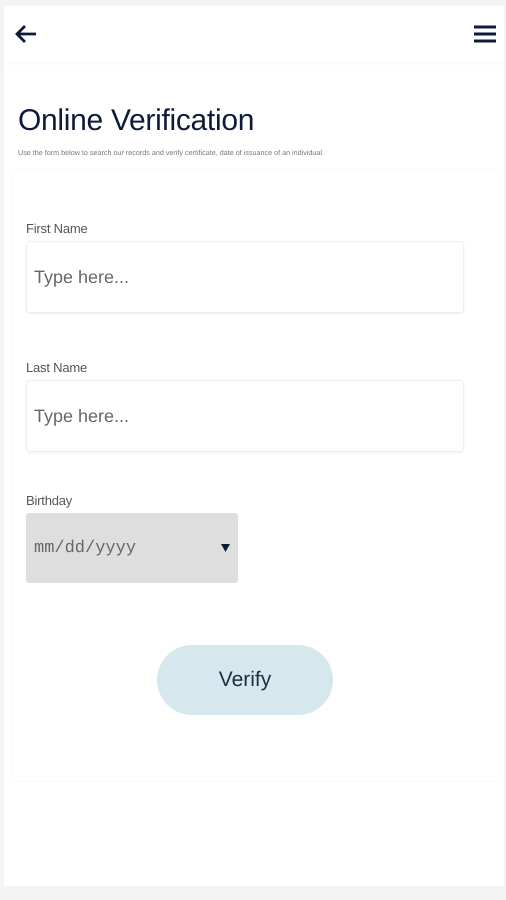 The width and height of the screenshot is (506, 900). What do you see at coordinates (225, 548) in the screenshot?
I see `caret-down-icon` at bounding box center [225, 548].